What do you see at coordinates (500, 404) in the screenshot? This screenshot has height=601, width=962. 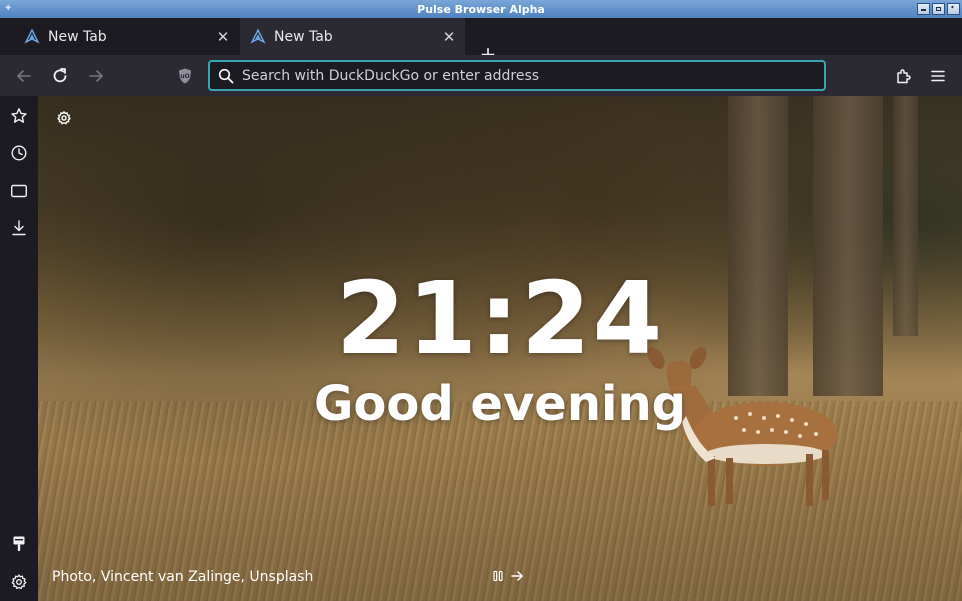 I see `greeting: Good evening` at bounding box center [500, 404].